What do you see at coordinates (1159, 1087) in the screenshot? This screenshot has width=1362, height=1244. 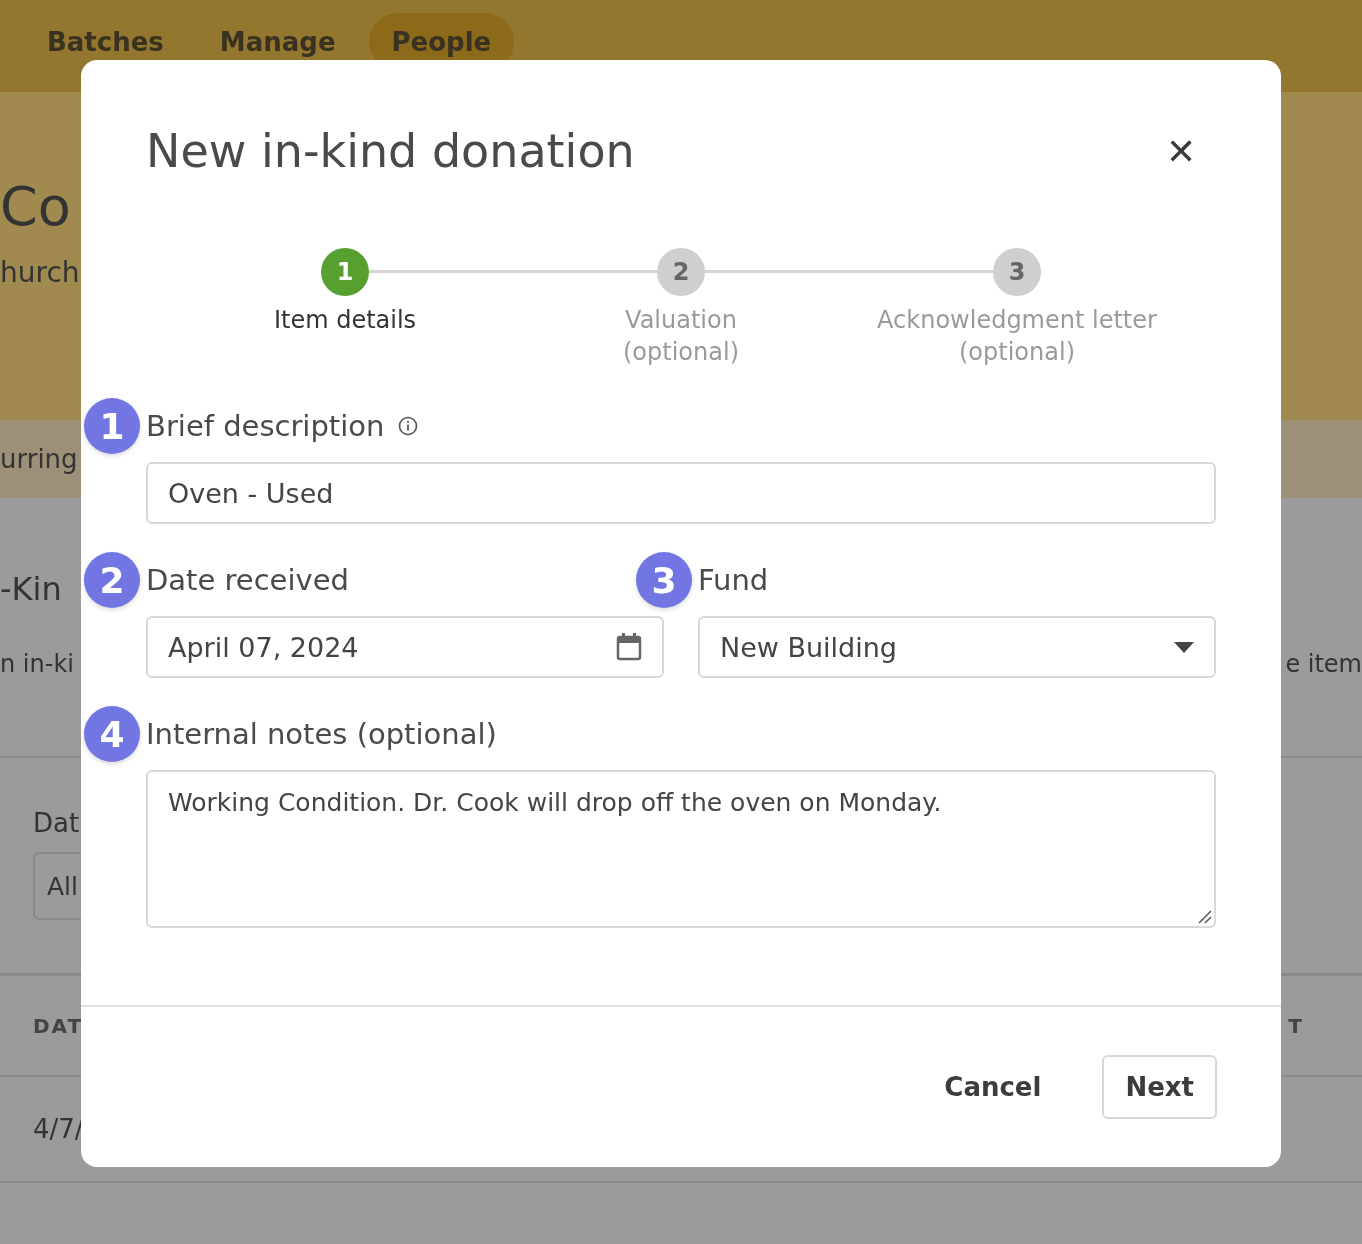 I see `next-button: Next` at bounding box center [1159, 1087].